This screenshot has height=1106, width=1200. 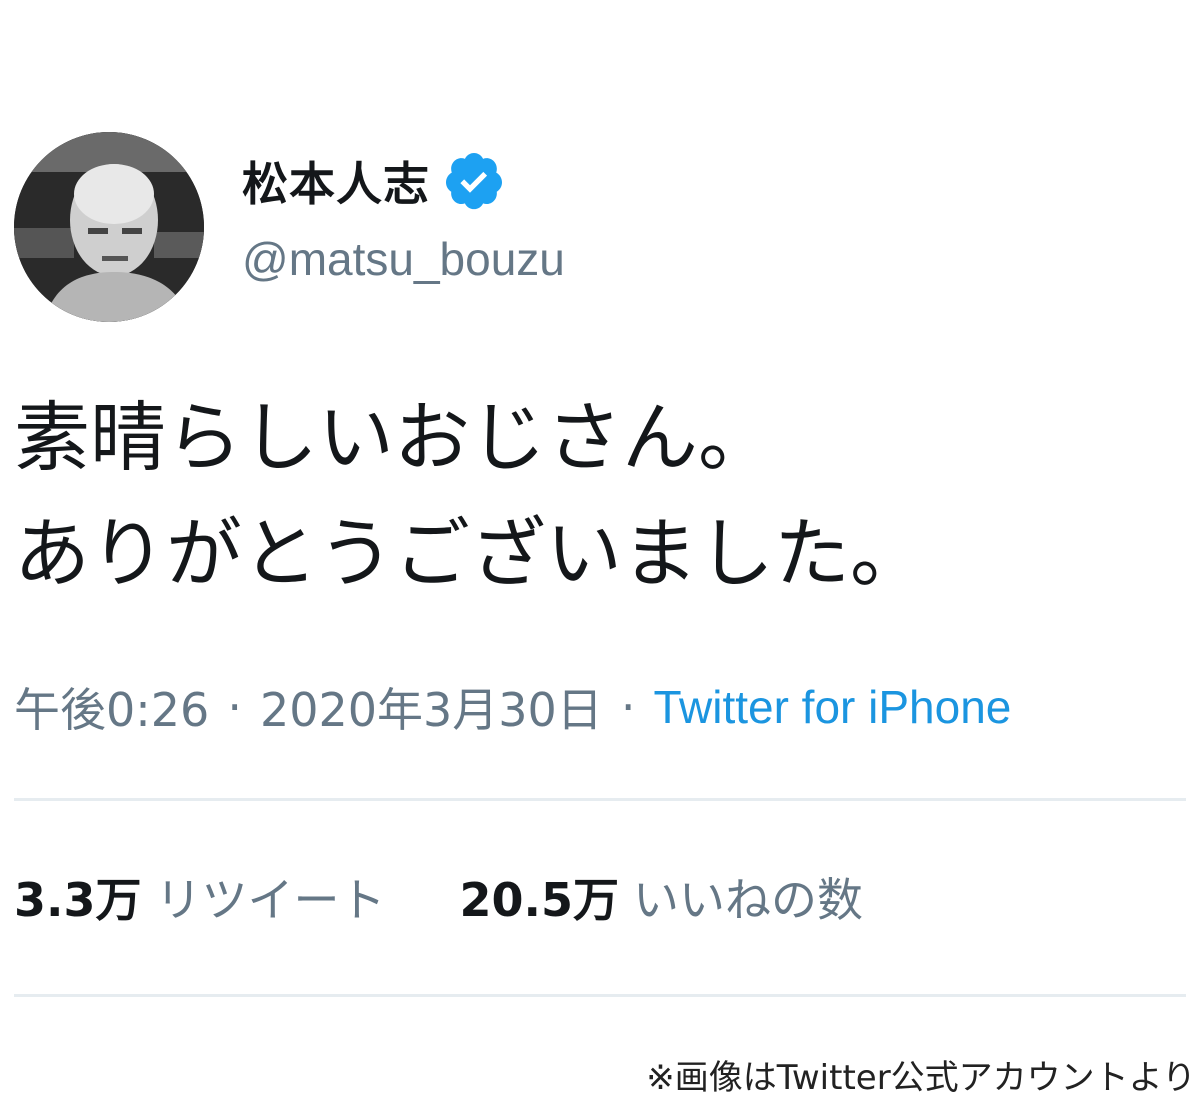 What do you see at coordinates (336, 181) in the screenshot?
I see `author-display-name: 松本人志` at bounding box center [336, 181].